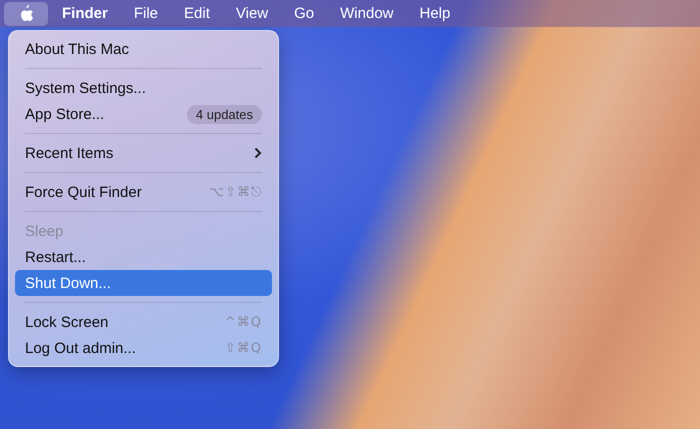 This screenshot has height=429, width=700. What do you see at coordinates (146, 13) in the screenshot?
I see `menu-title: File` at bounding box center [146, 13].